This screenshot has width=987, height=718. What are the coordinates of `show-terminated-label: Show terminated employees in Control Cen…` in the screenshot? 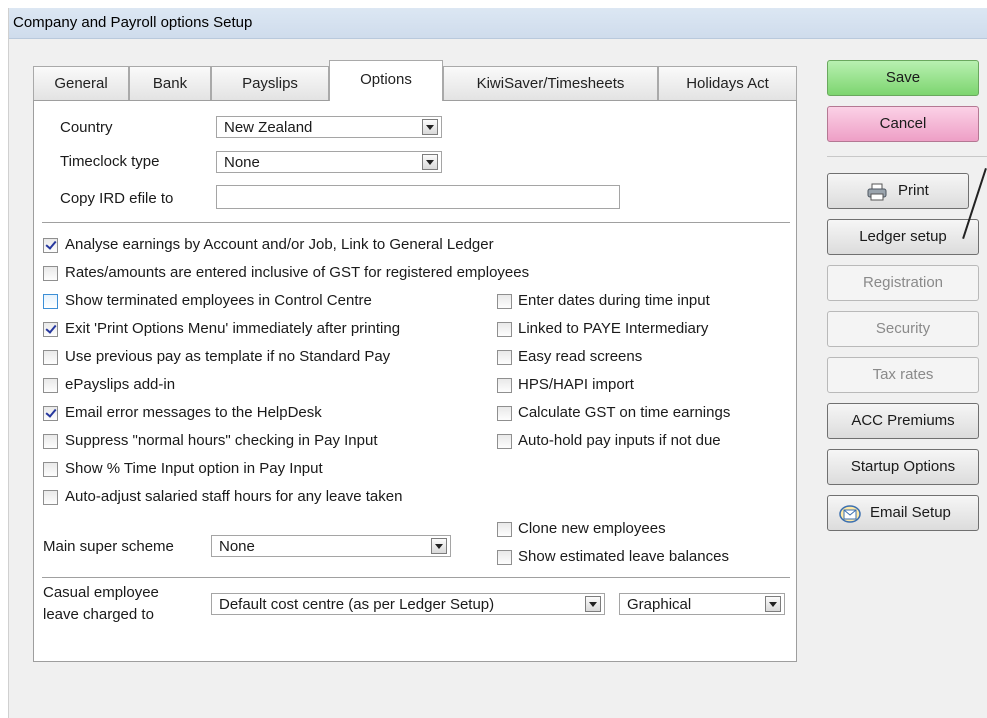 It's located at (218, 300).